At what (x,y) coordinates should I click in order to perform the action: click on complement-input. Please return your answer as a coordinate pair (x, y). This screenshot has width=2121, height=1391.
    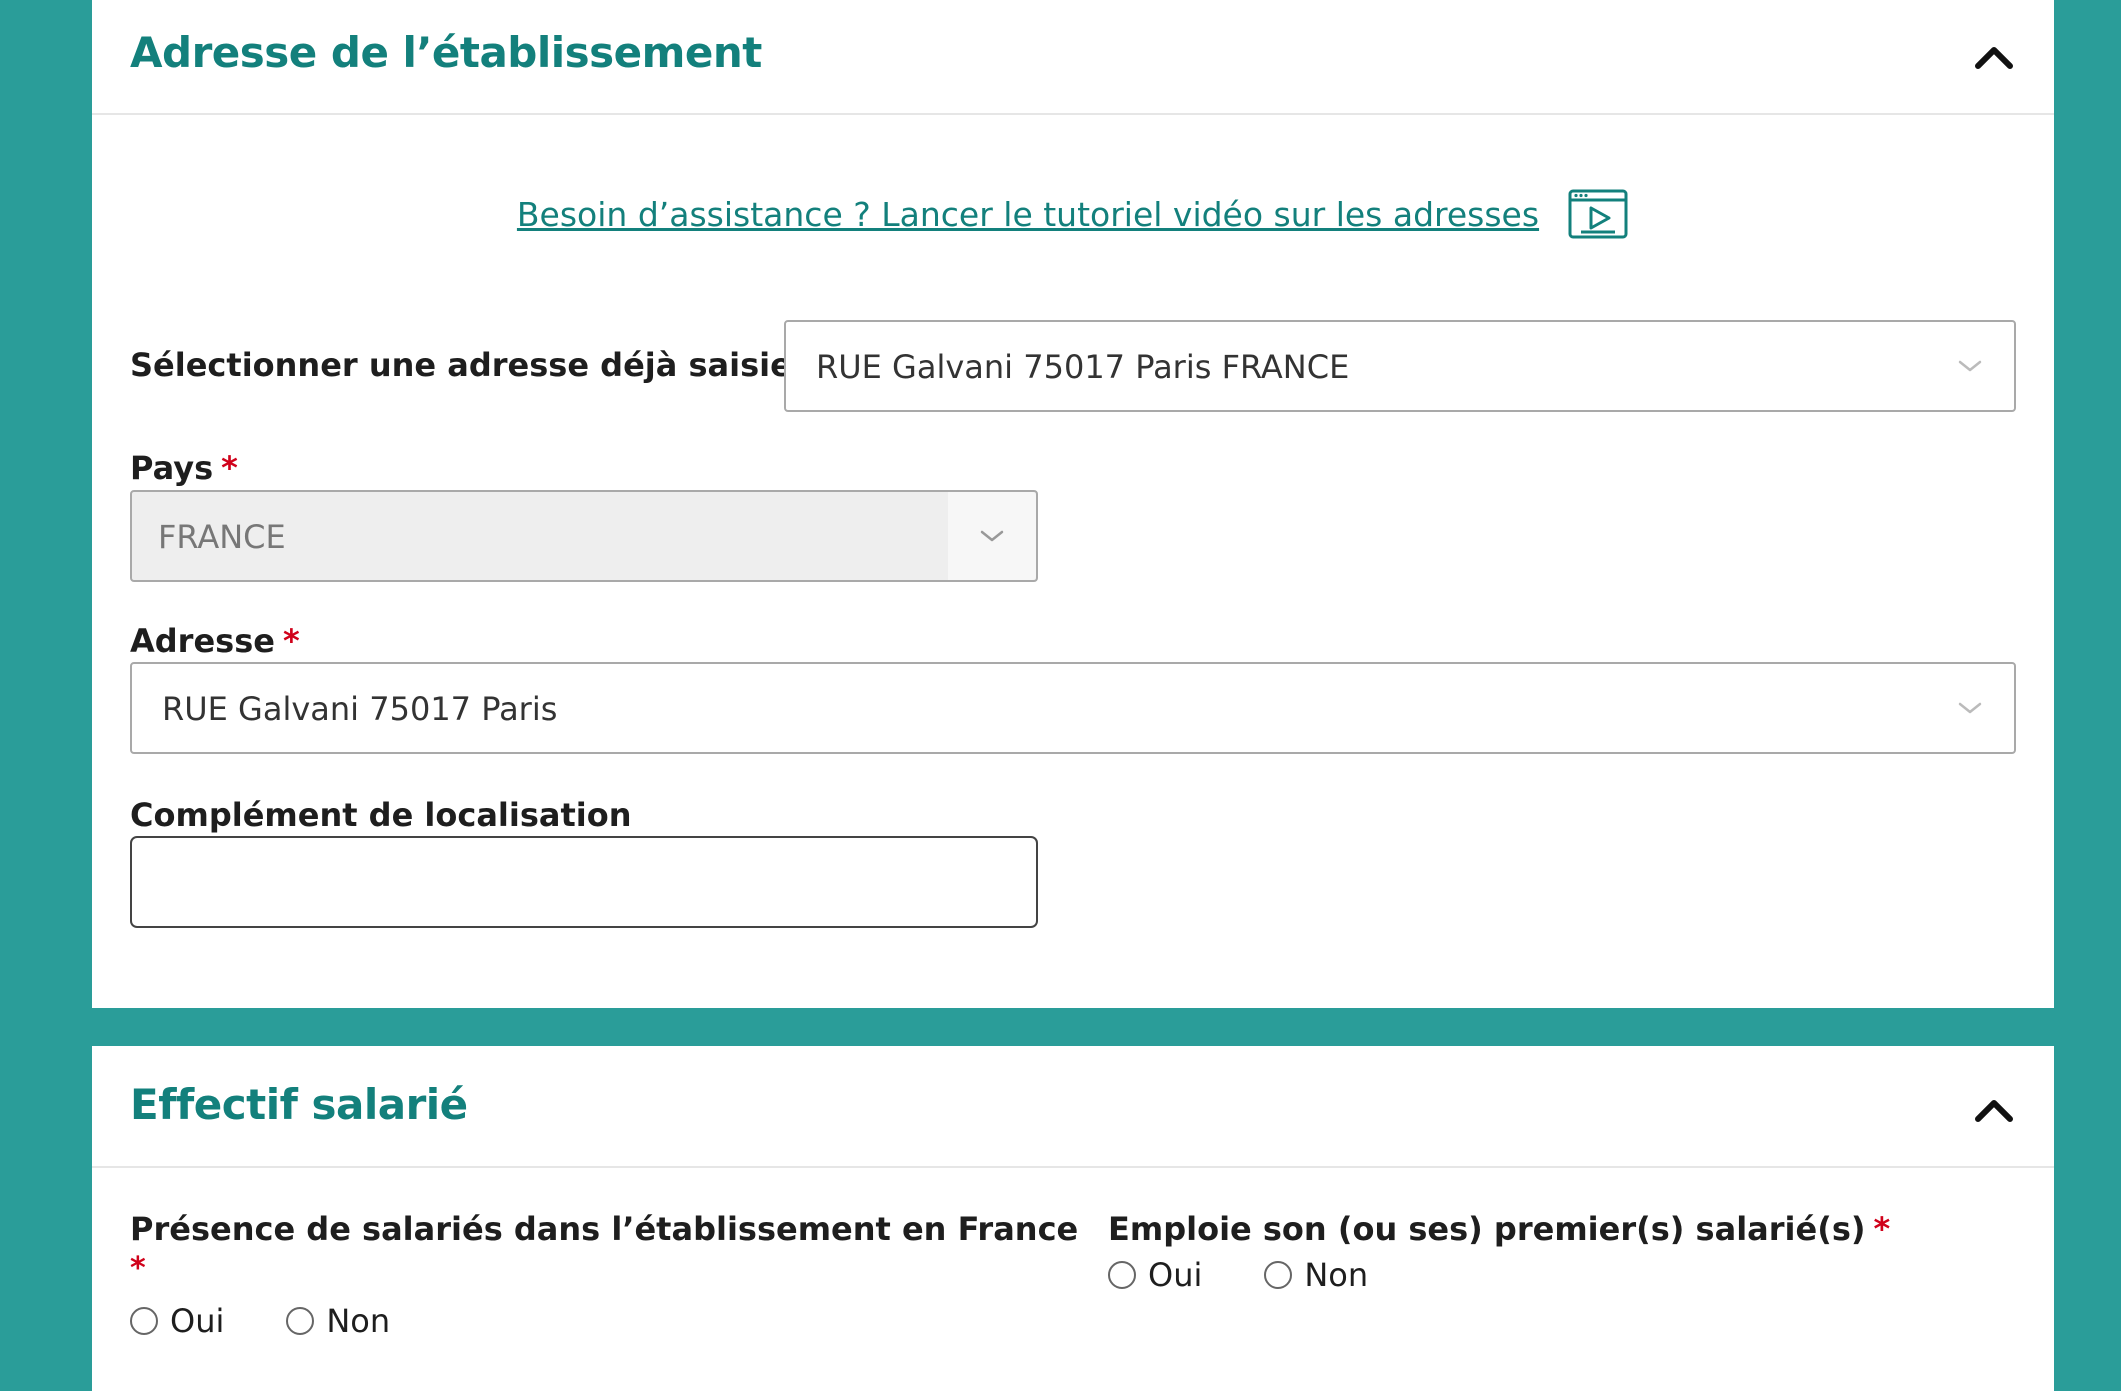
    Looking at the image, I should click on (584, 882).